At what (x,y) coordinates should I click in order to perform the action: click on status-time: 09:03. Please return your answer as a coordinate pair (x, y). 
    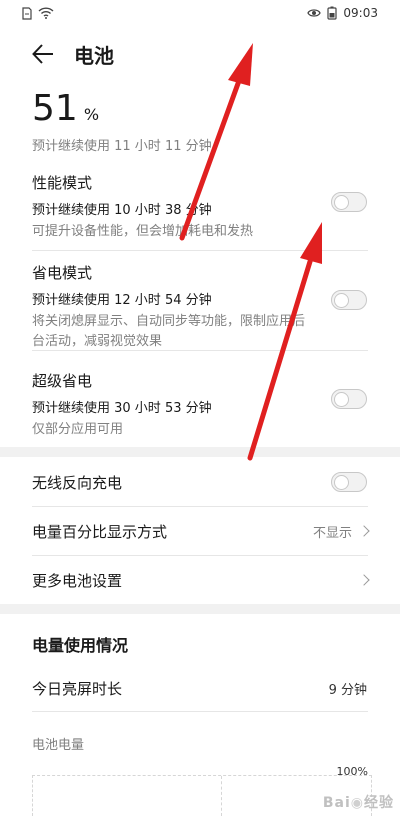
    Looking at the image, I should click on (360, 13).